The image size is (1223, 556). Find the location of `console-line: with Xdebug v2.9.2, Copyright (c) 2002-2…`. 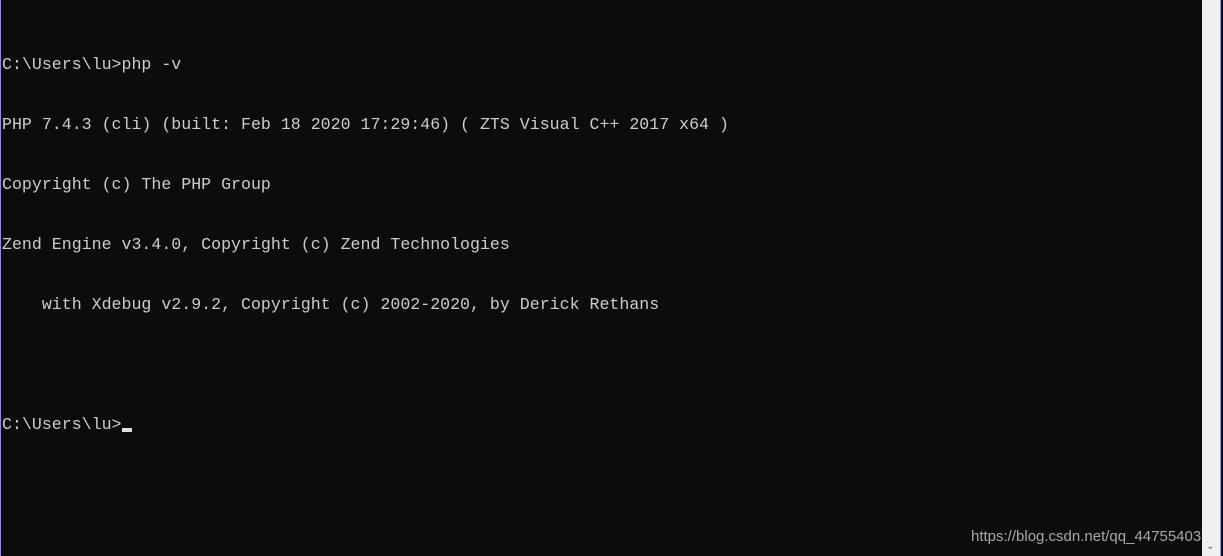

console-line: with Xdebug v2.9.2, Copyright (c) 2002-2… is located at coordinates (331, 304).